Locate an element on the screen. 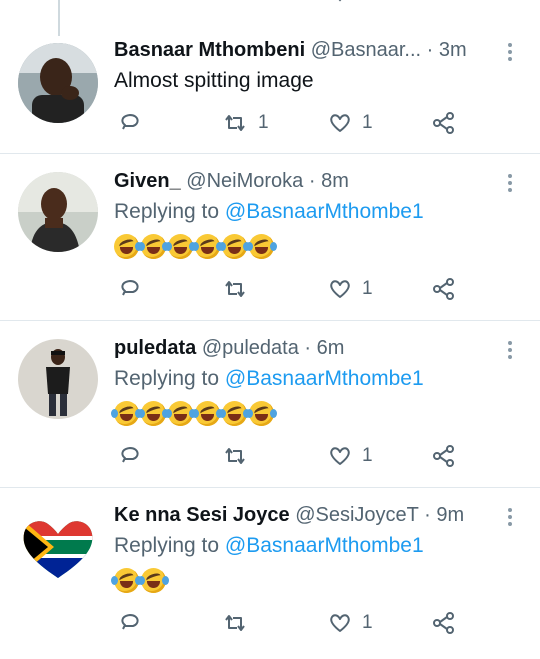 Image resolution: width=540 pixels, height=659 pixels. timestamp: 8m is located at coordinates (335, 181).